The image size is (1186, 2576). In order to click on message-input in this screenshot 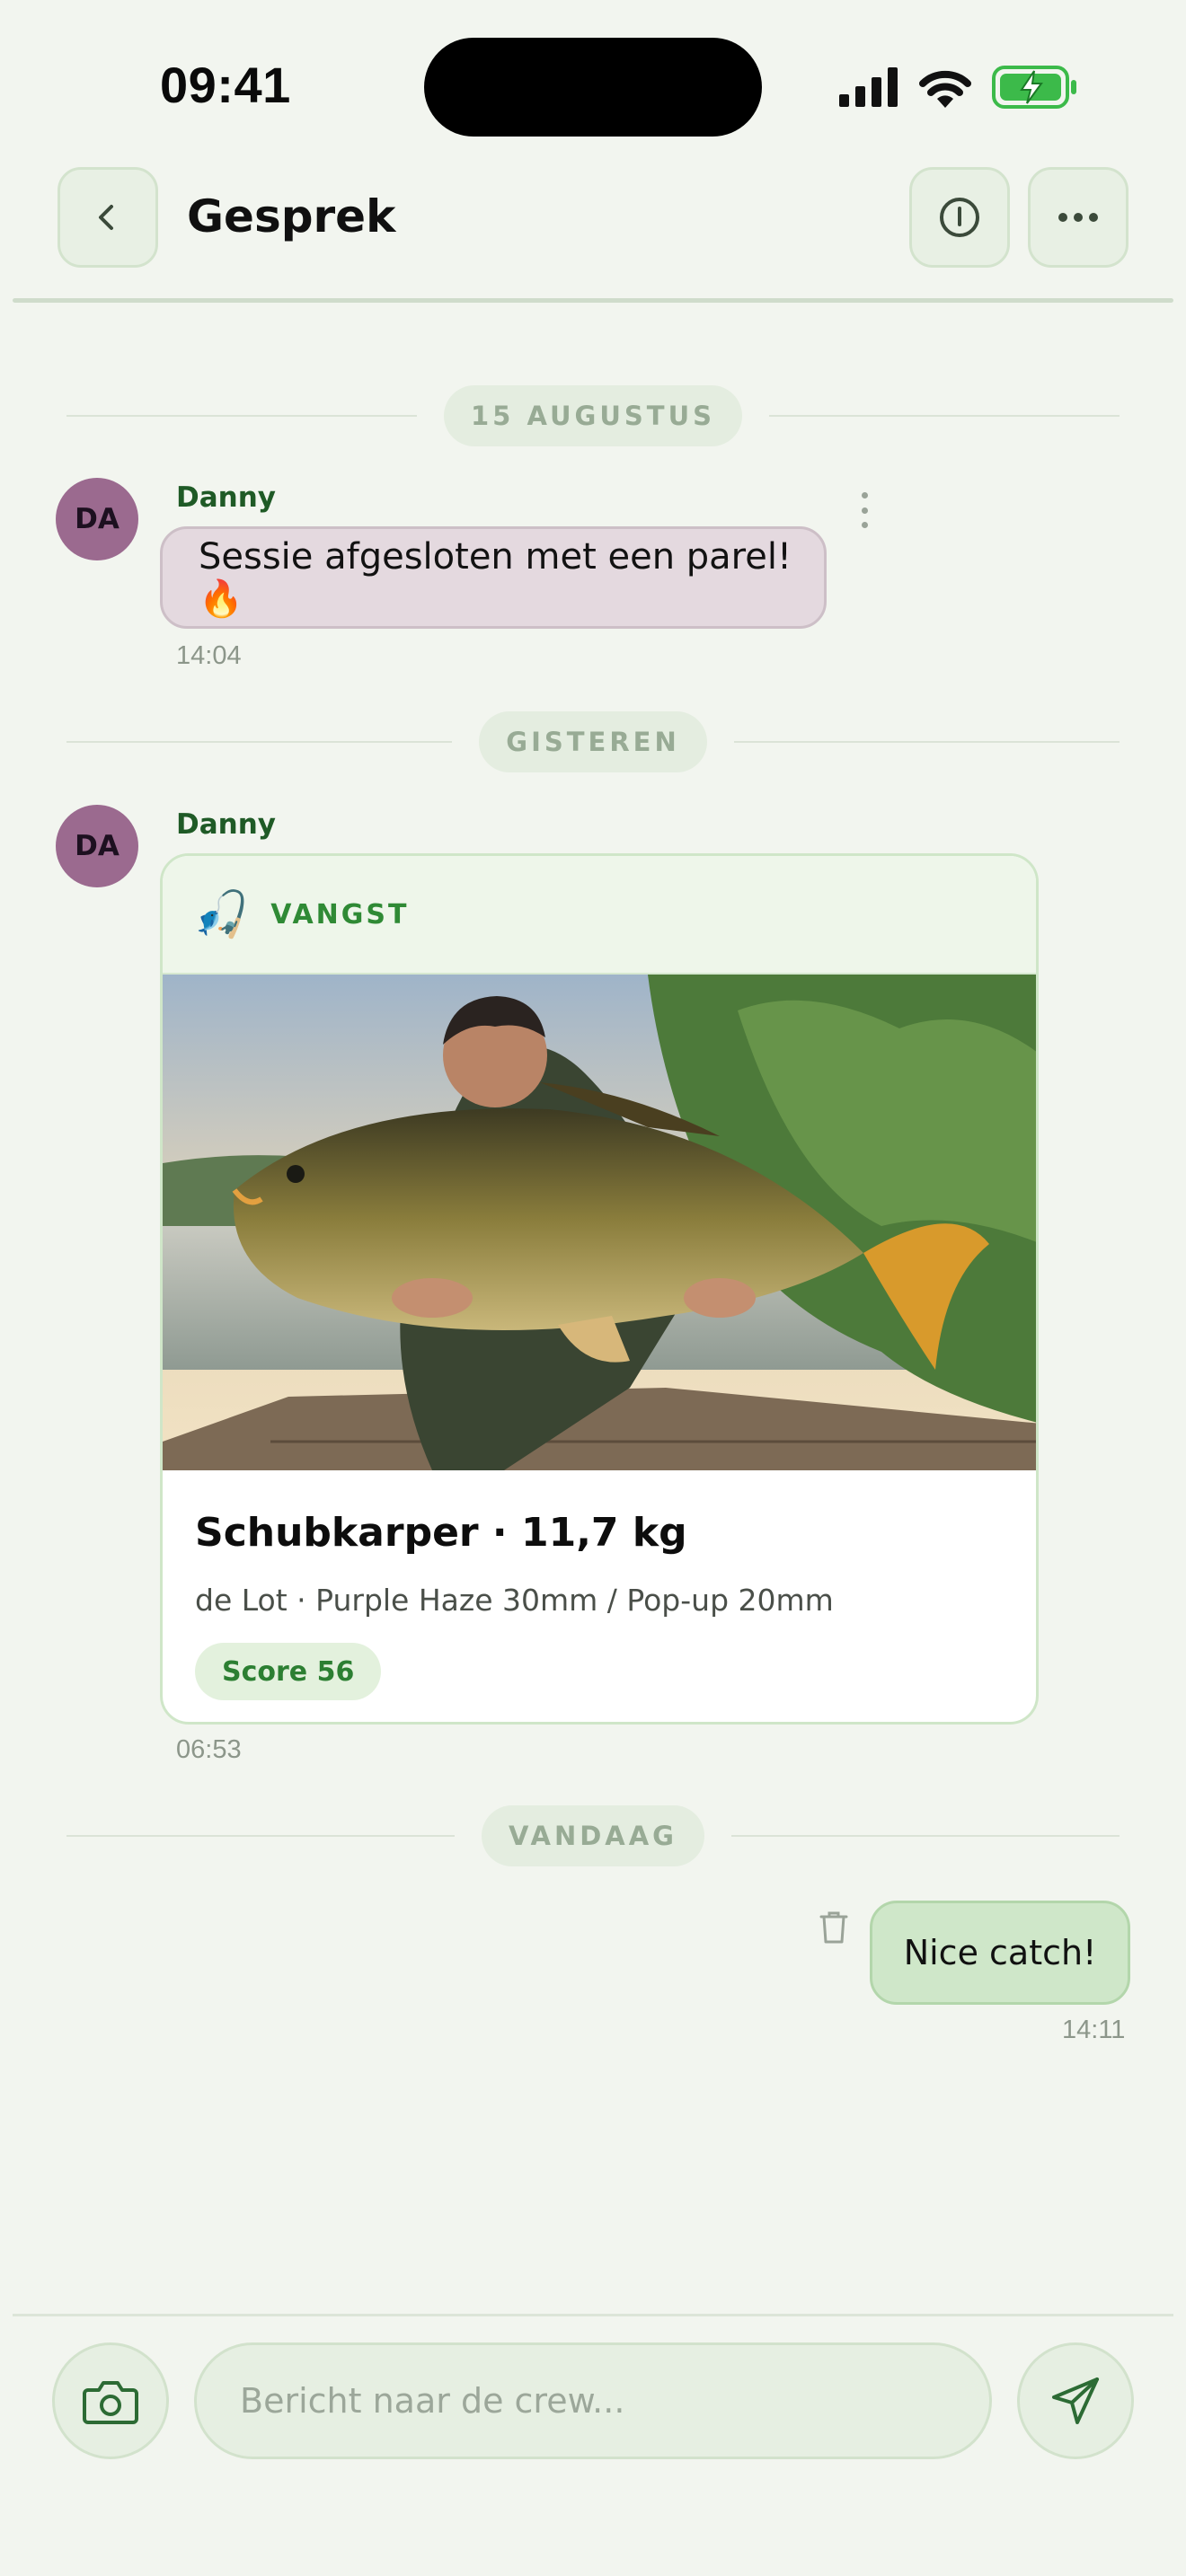, I will do `click(593, 2400)`.